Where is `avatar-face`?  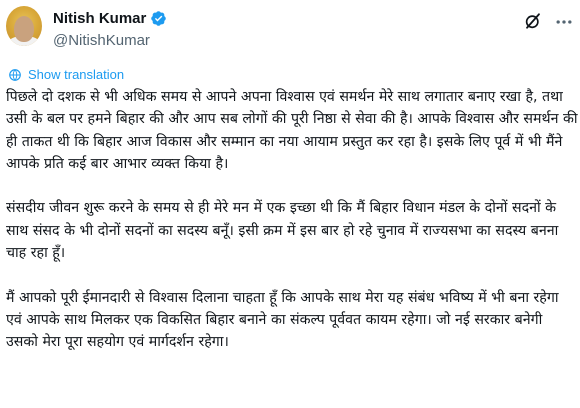
avatar-face is located at coordinates (24, 29).